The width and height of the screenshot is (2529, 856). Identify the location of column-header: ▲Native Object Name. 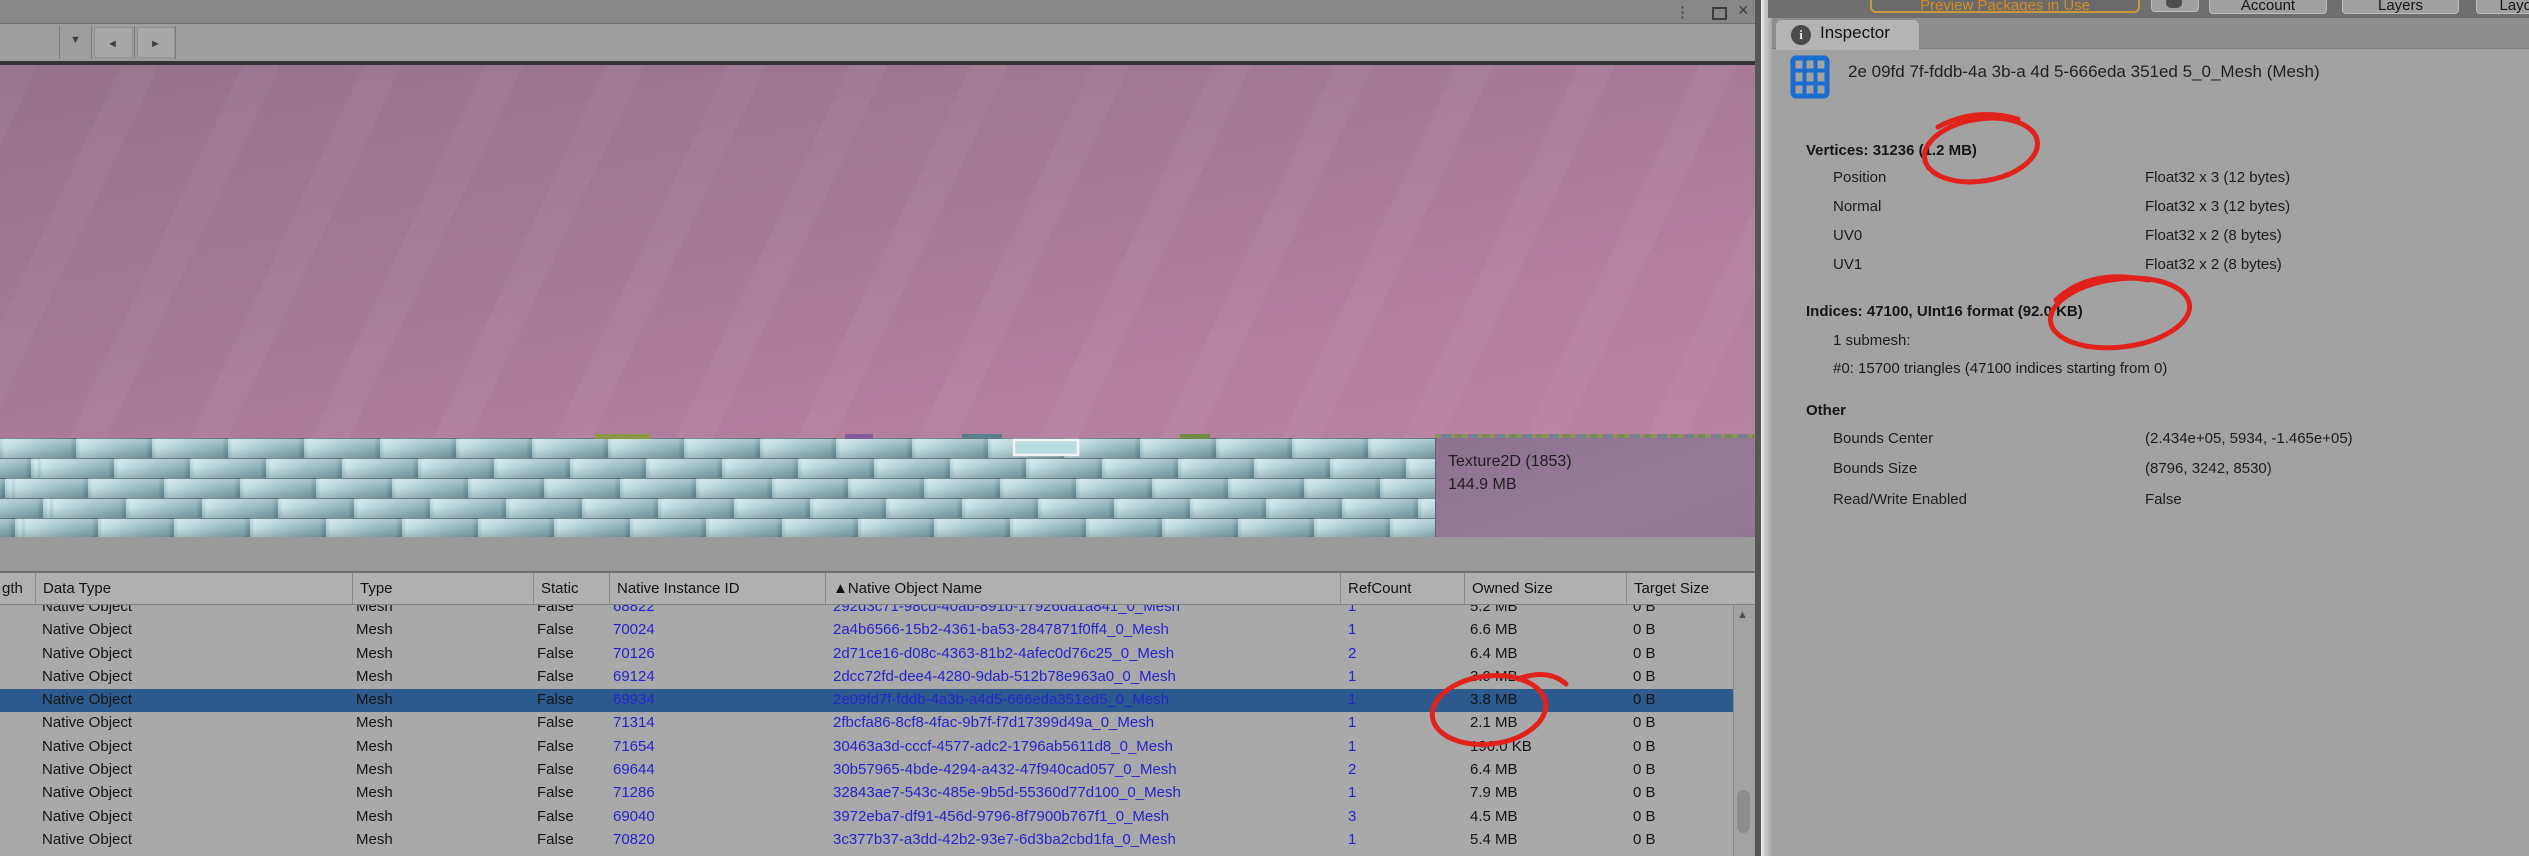
(1082, 588).